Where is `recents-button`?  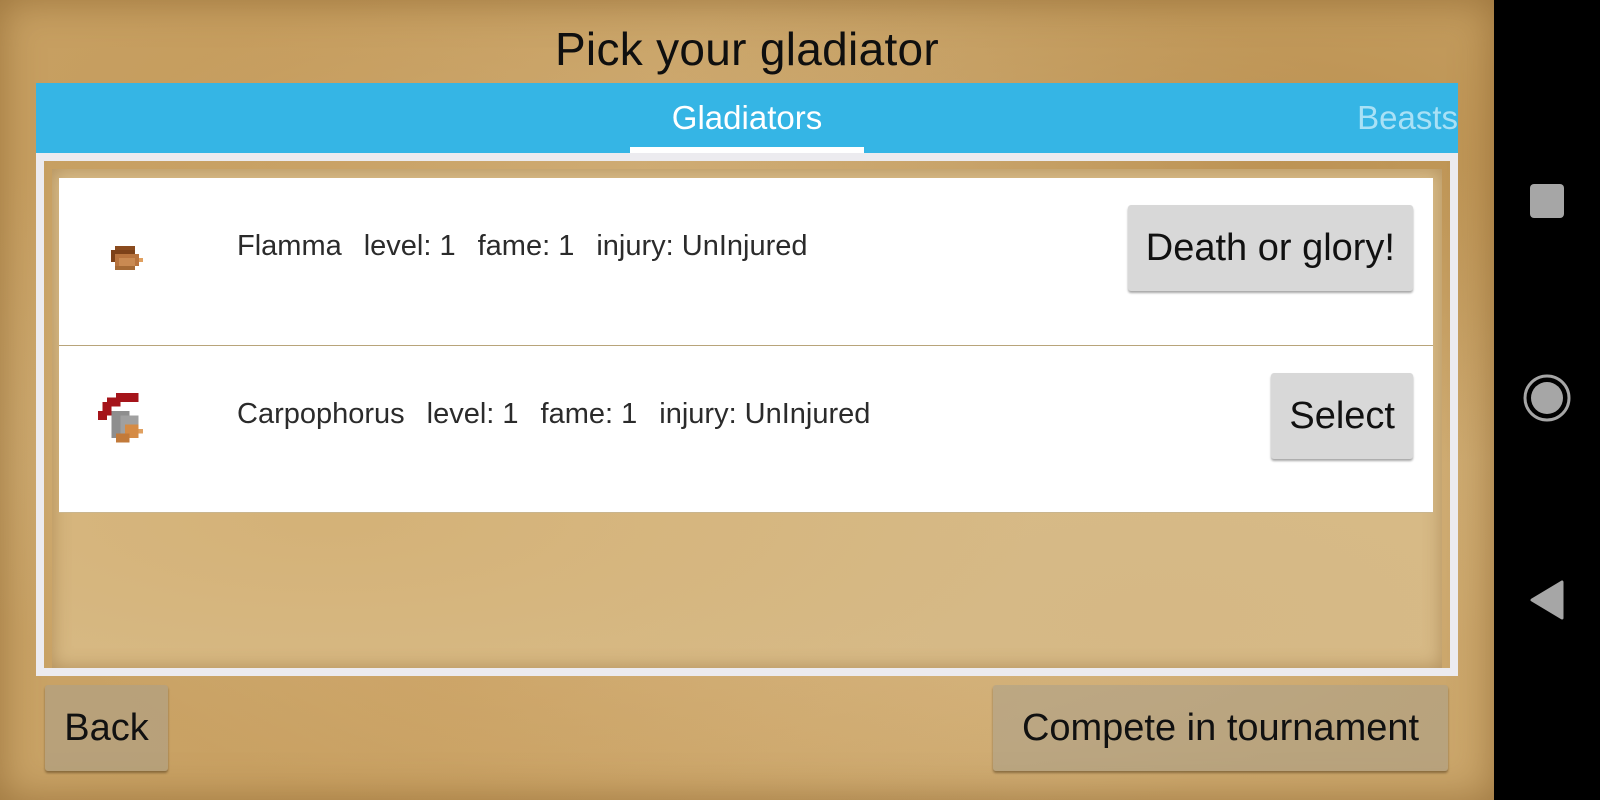 recents-button is located at coordinates (1547, 200).